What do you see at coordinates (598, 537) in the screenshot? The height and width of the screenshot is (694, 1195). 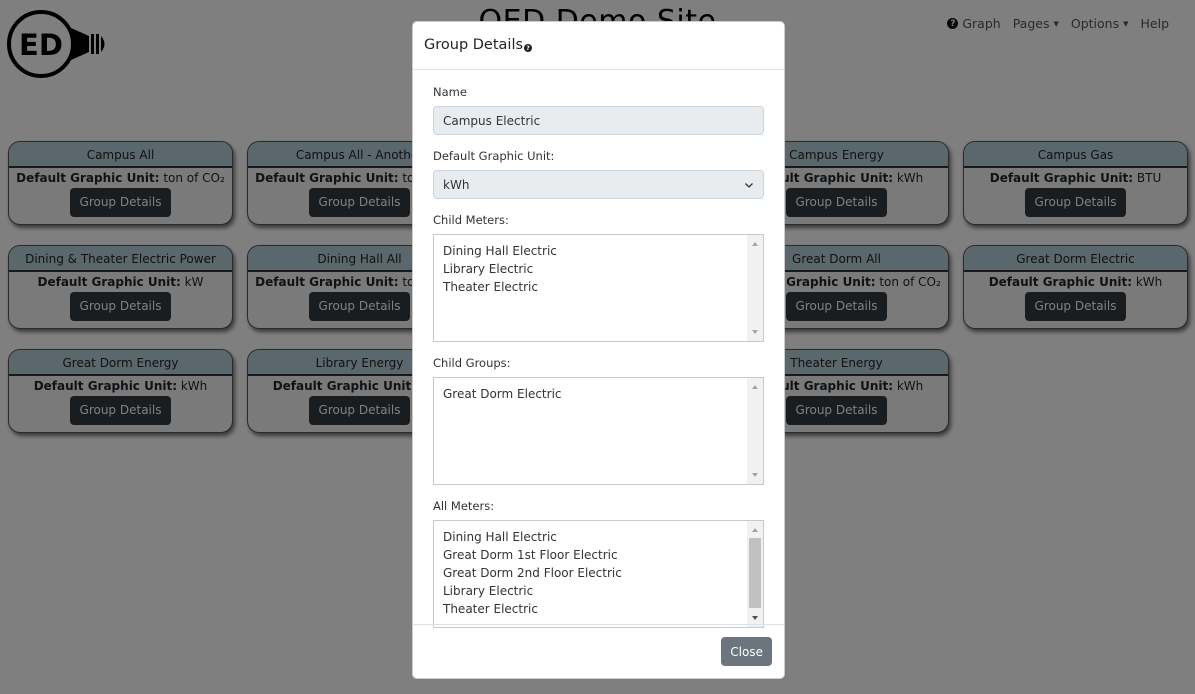 I see `meter-option: Dining Hall Electric` at bounding box center [598, 537].